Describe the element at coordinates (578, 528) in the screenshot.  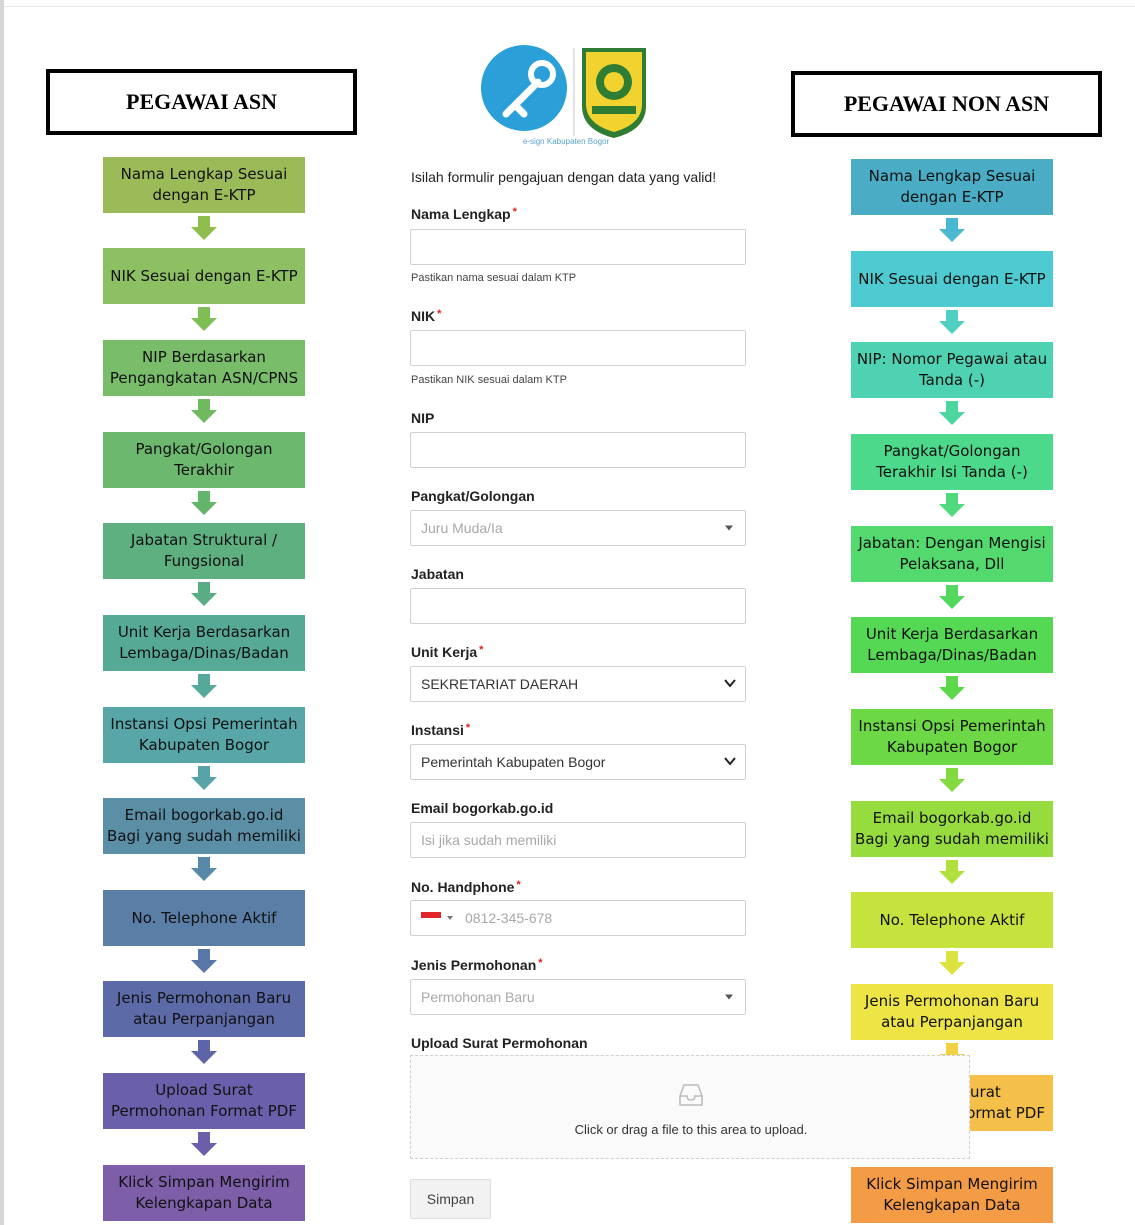
I see `pangkat-select: Juru Muda/Ia` at that location.